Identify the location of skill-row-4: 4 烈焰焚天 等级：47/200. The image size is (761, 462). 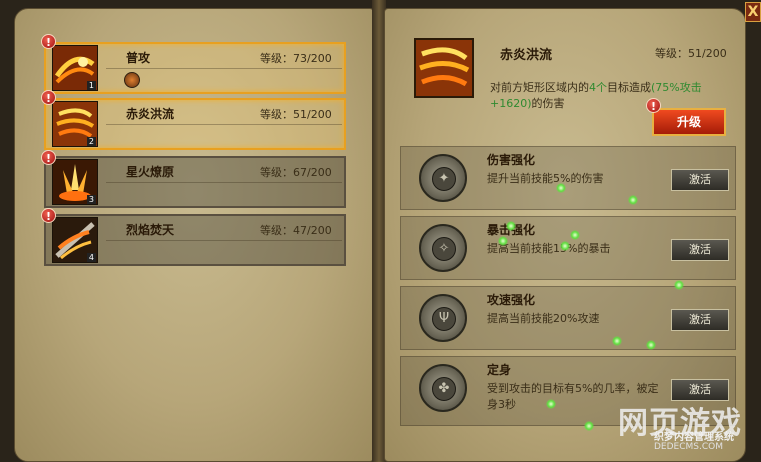
(195, 240).